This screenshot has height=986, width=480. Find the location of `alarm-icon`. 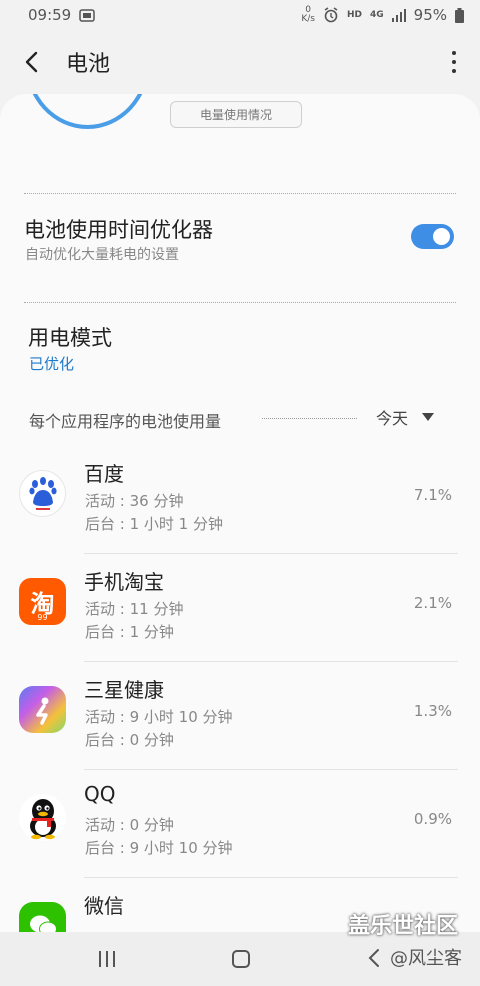

alarm-icon is located at coordinates (331, 15).